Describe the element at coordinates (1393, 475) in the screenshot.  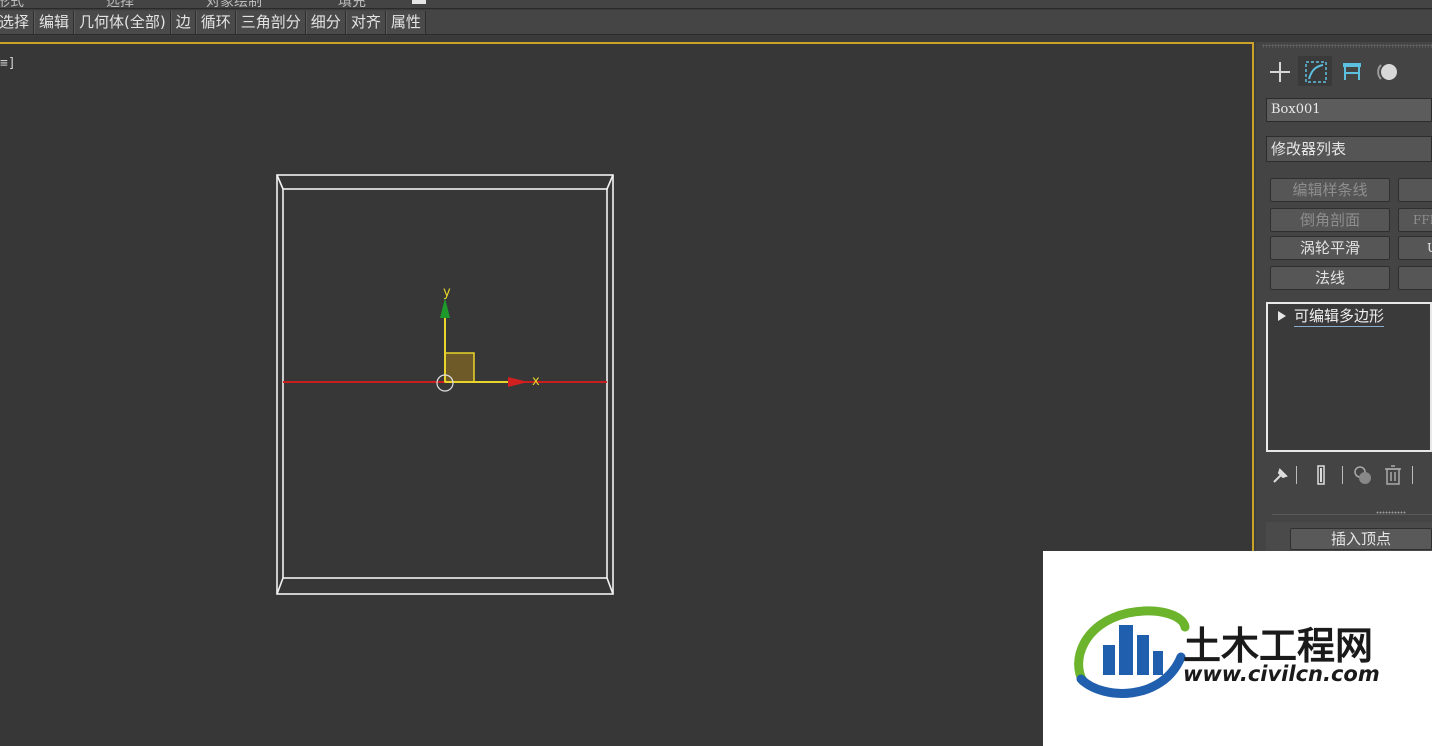
I see `remove-modifier-icon` at that location.